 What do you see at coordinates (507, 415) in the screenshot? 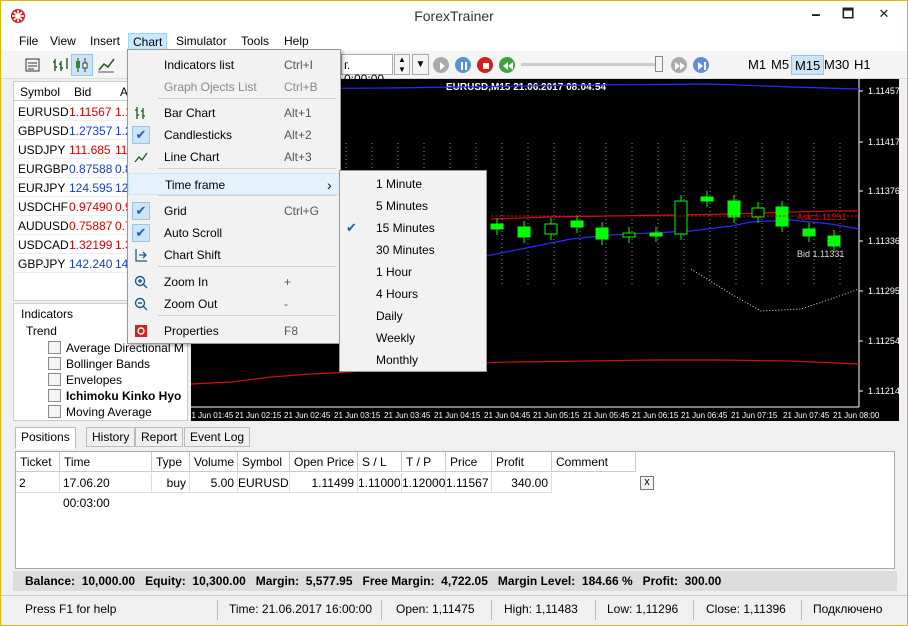
I see `time-tick-label: 21 Jun 04:45` at bounding box center [507, 415].